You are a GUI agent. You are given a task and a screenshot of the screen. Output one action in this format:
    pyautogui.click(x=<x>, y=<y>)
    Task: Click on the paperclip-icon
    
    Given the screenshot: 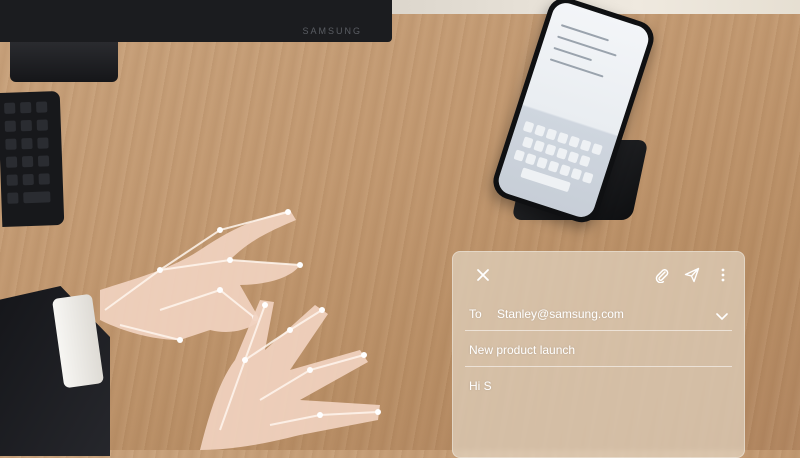 What is the action you would take?
    pyautogui.click(x=662, y=275)
    